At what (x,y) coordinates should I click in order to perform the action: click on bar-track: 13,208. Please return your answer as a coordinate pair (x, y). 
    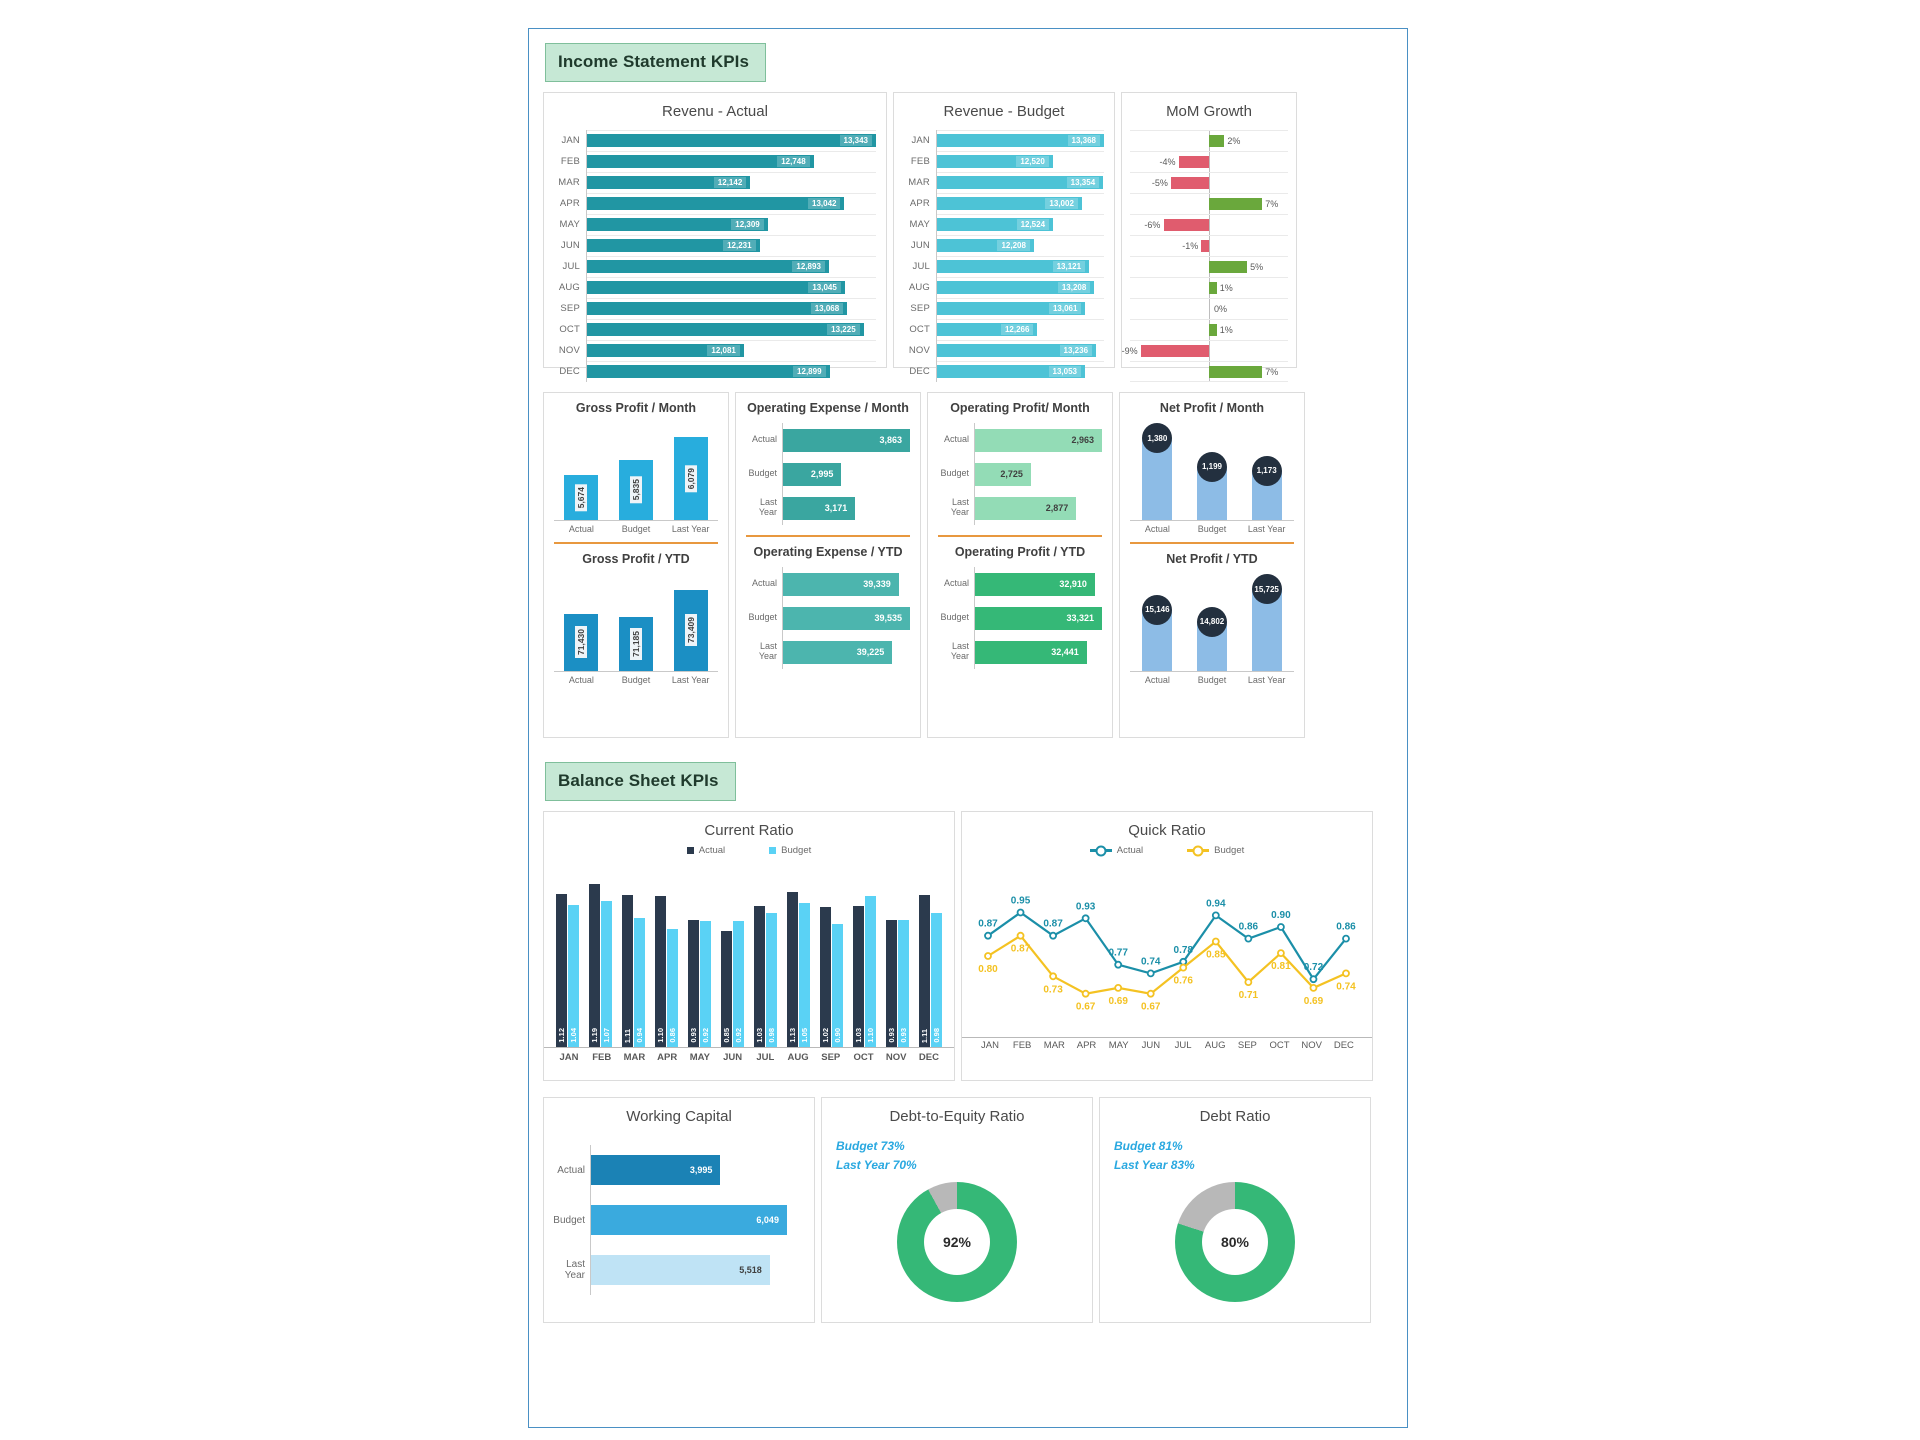
    Looking at the image, I should click on (1020, 287).